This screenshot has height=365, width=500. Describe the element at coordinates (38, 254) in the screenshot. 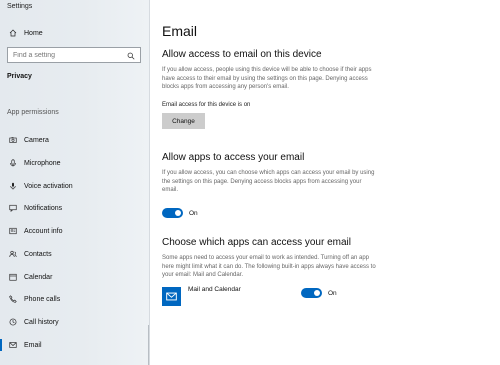

I see `sidebar-item-label: Contacts` at that location.